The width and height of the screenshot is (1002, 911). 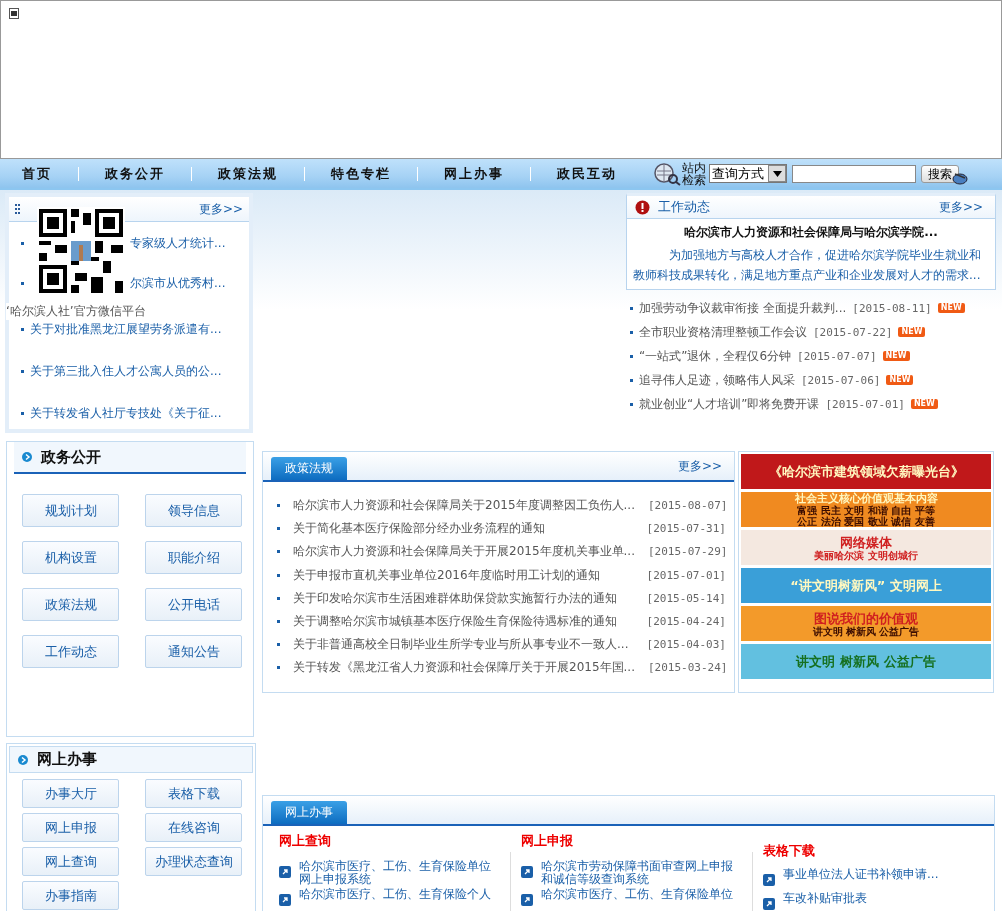 I want to click on news-date: [2015-08-11], so click(x=892, y=308).